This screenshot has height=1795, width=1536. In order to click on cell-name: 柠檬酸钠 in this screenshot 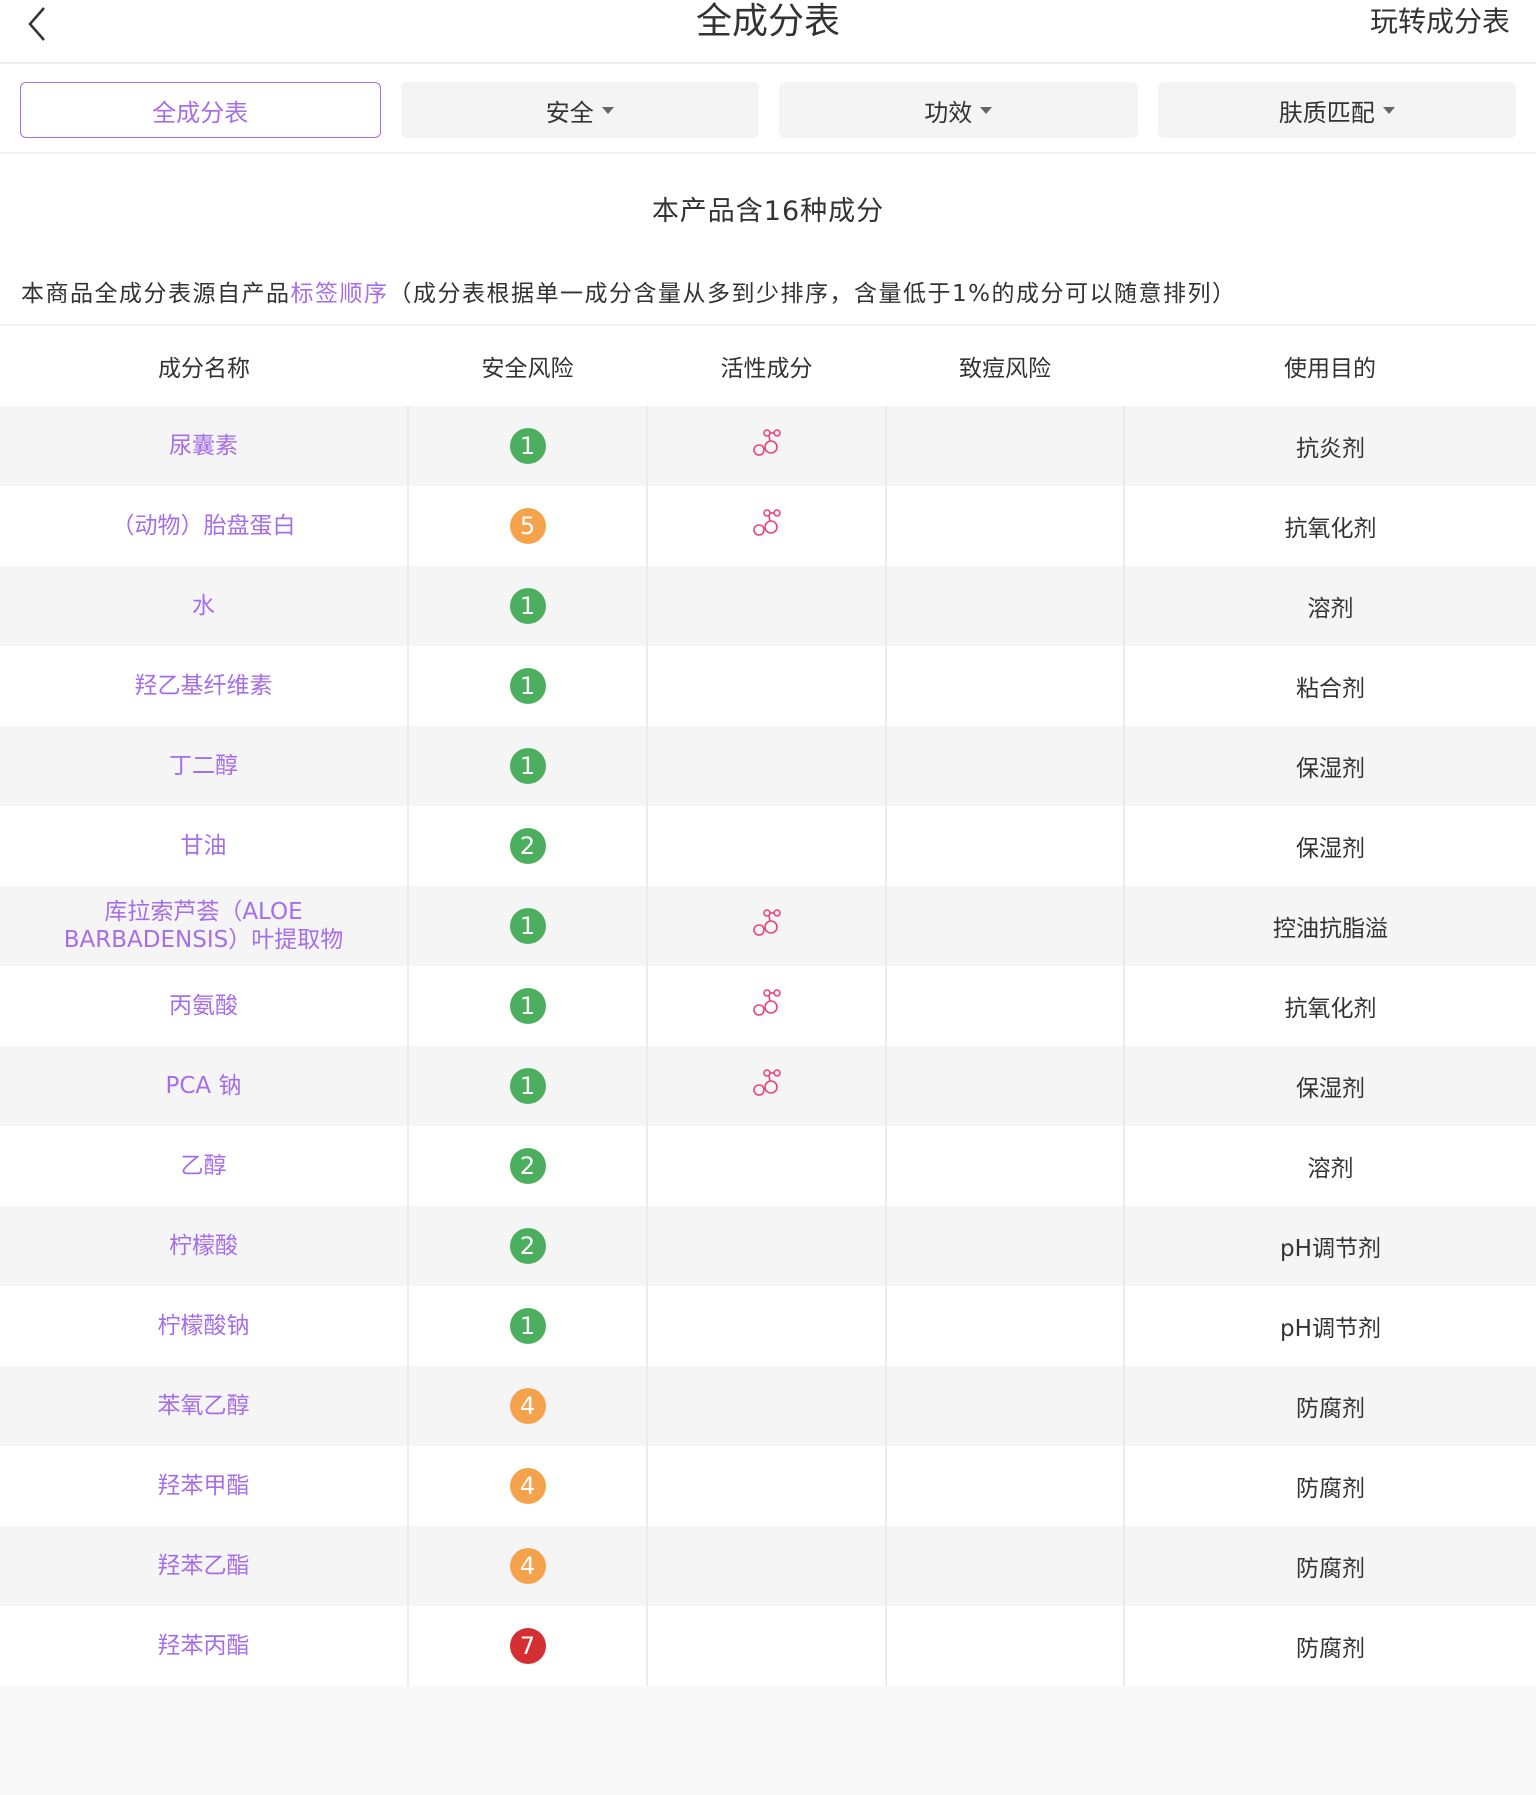, I will do `click(204, 1326)`.